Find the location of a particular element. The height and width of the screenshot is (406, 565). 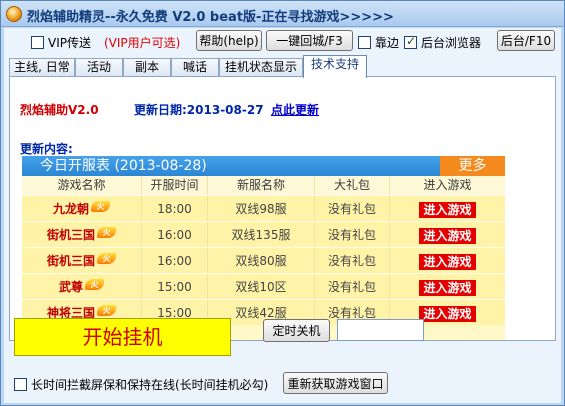

help-button: 帮助(help) is located at coordinates (229, 40).